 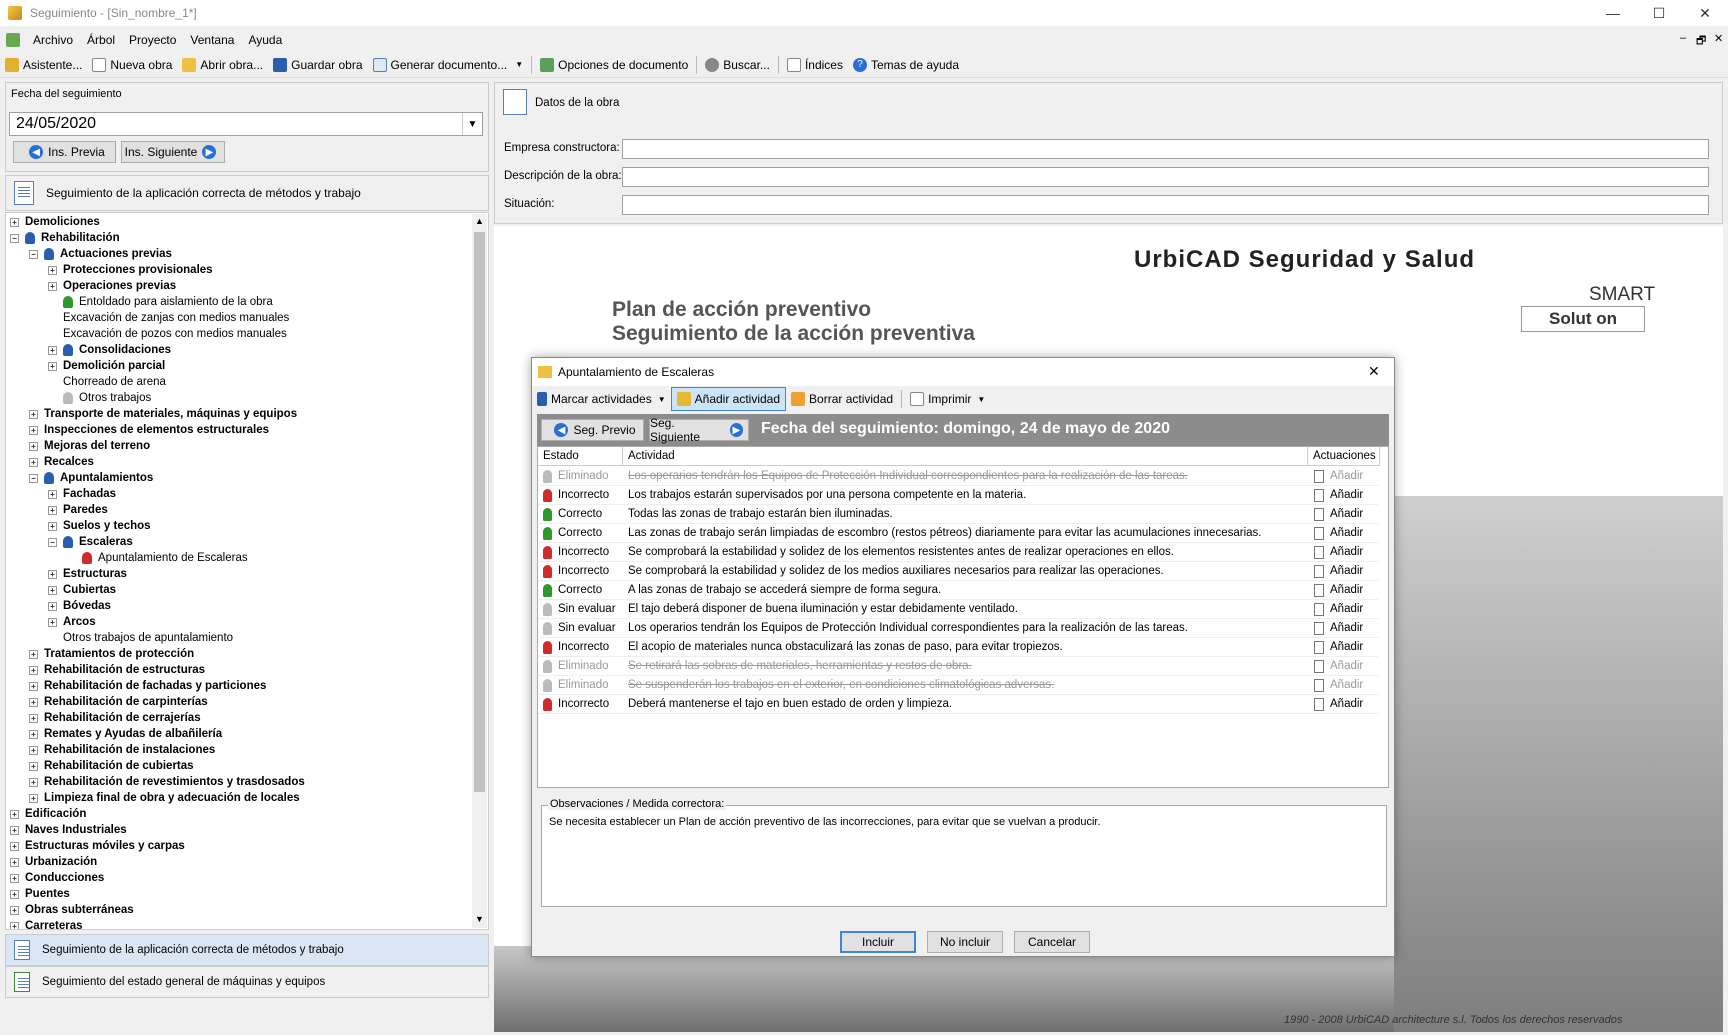 What do you see at coordinates (699, 430) in the screenshot?
I see `seg-siguiente-button: Seg. Siguiente ▶` at bounding box center [699, 430].